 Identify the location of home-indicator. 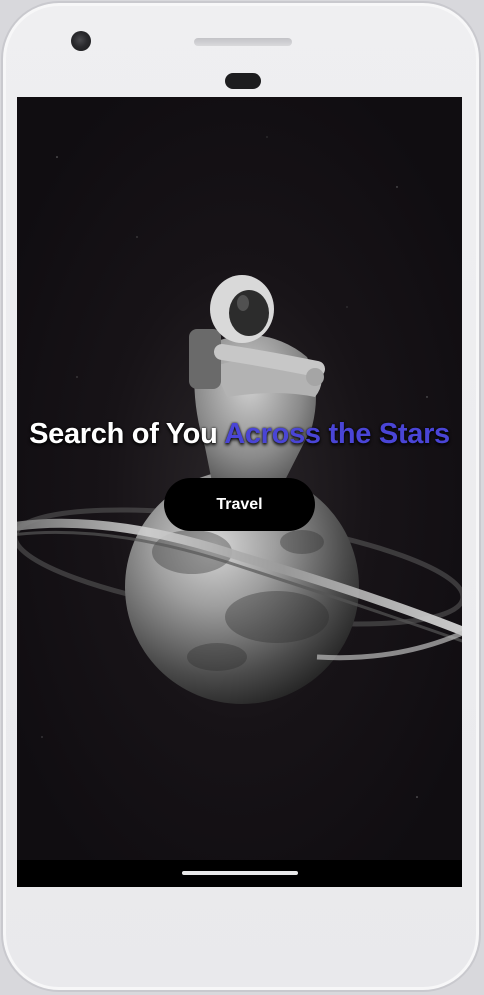
(240, 873).